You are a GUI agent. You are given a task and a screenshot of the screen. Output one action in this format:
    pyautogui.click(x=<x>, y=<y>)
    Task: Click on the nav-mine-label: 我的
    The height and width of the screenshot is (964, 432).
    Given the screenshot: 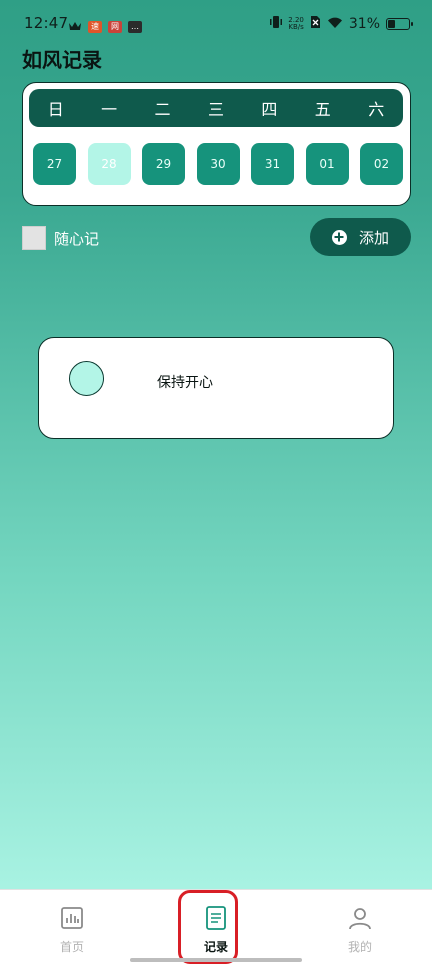 What is the action you would take?
    pyautogui.click(x=359, y=947)
    